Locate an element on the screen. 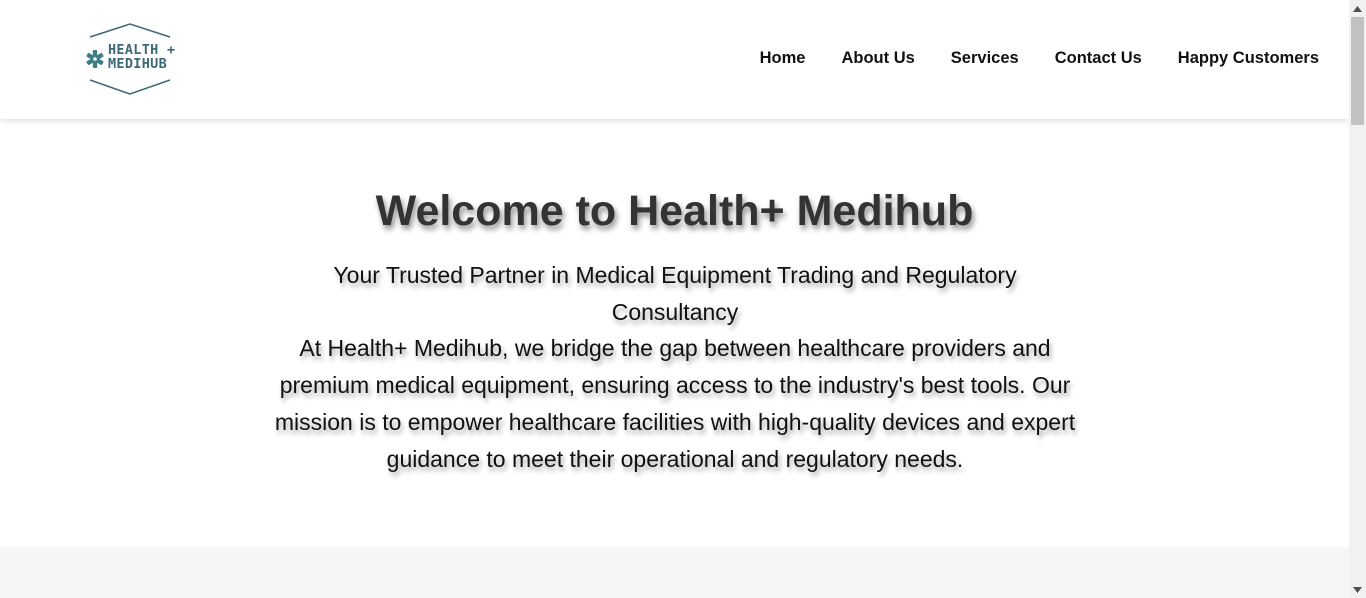  hero-title: Welcome to Health+ Medihub is located at coordinates (674, 211).